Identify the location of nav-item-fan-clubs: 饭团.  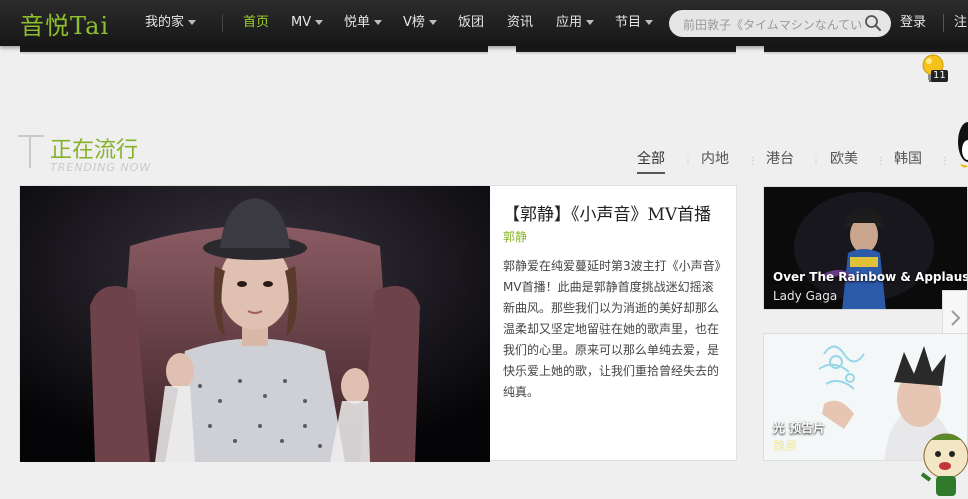
(471, 23).